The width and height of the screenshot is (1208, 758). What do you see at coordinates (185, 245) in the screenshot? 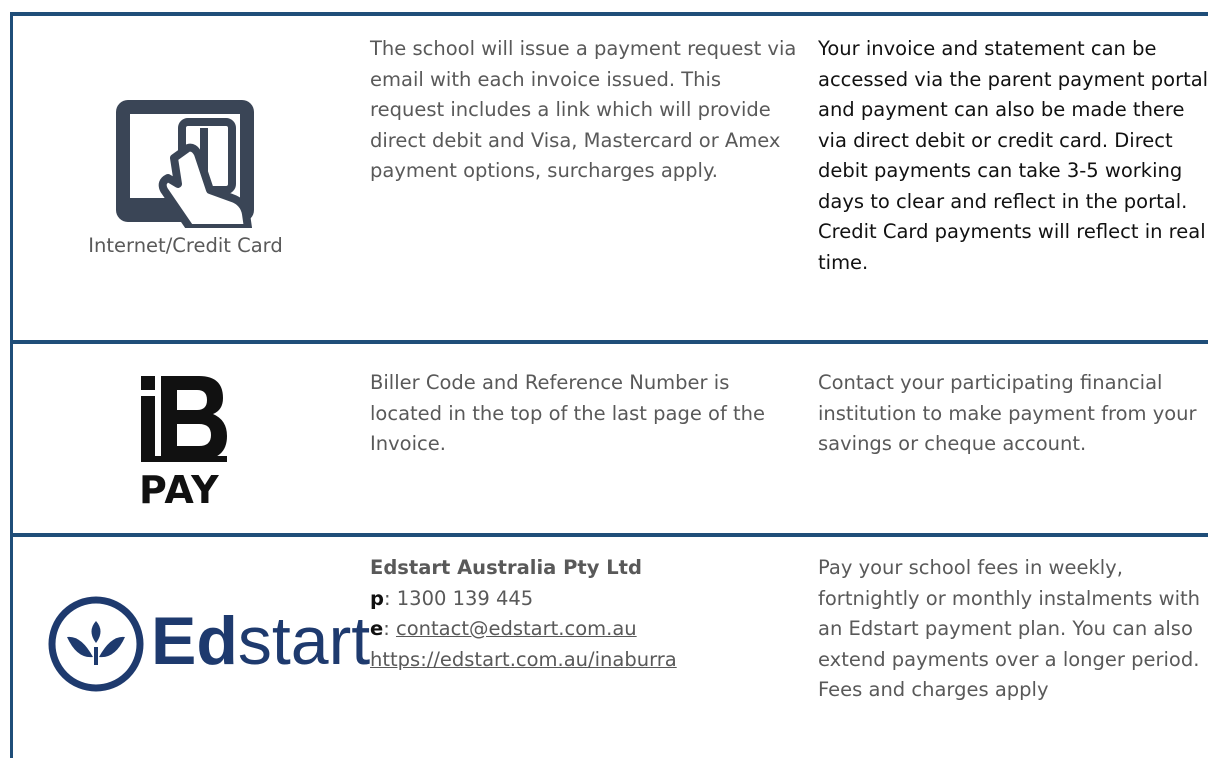
I see `method-label: Internet/Credit Card` at bounding box center [185, 245].